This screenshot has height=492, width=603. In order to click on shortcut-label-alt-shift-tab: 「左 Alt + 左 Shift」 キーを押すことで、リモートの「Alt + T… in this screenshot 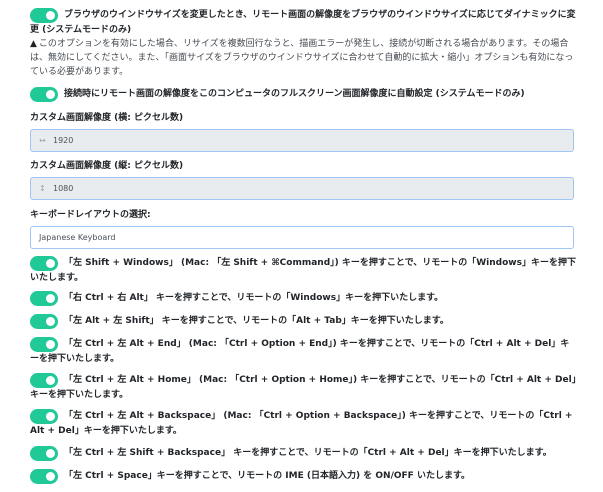, I will do `click(256, 321)`.